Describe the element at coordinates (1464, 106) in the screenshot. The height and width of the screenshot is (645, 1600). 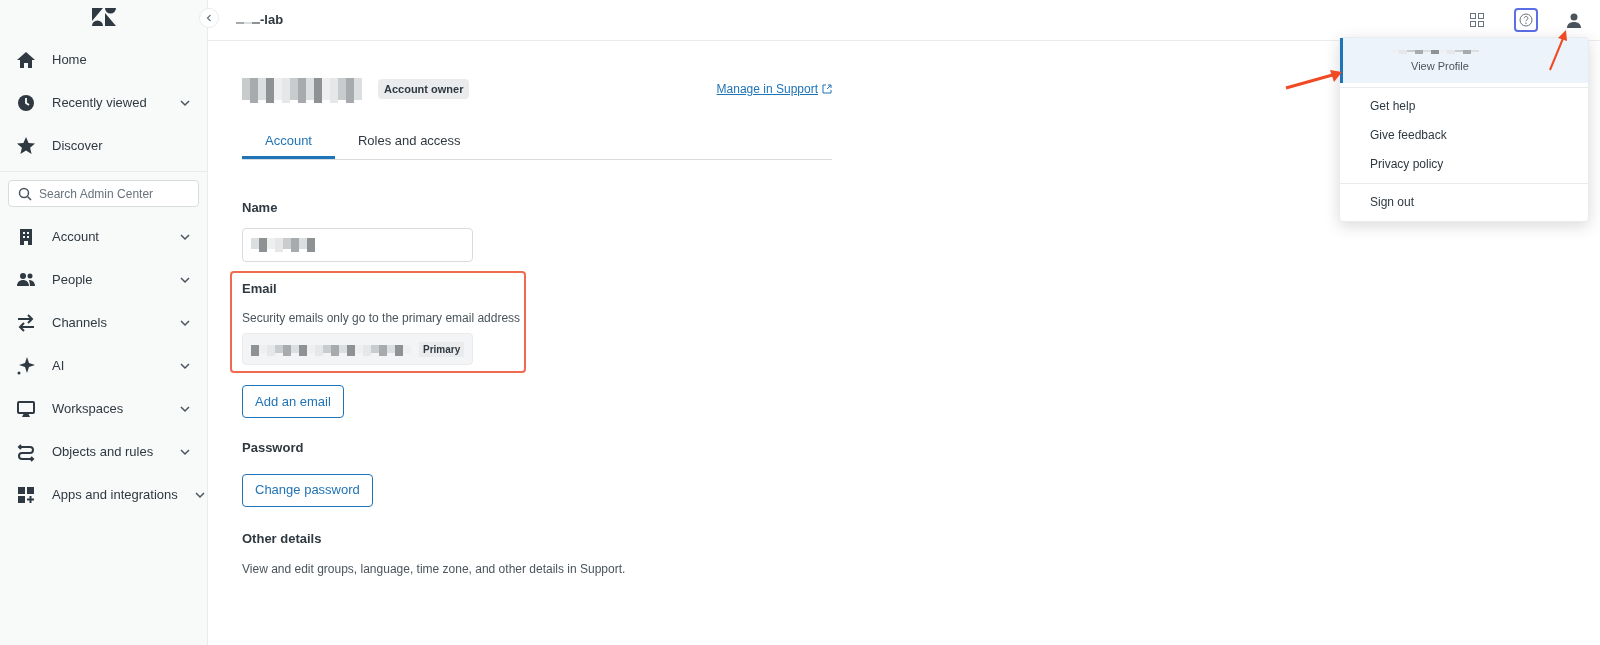
I see `menu-item: Get help` at that location.